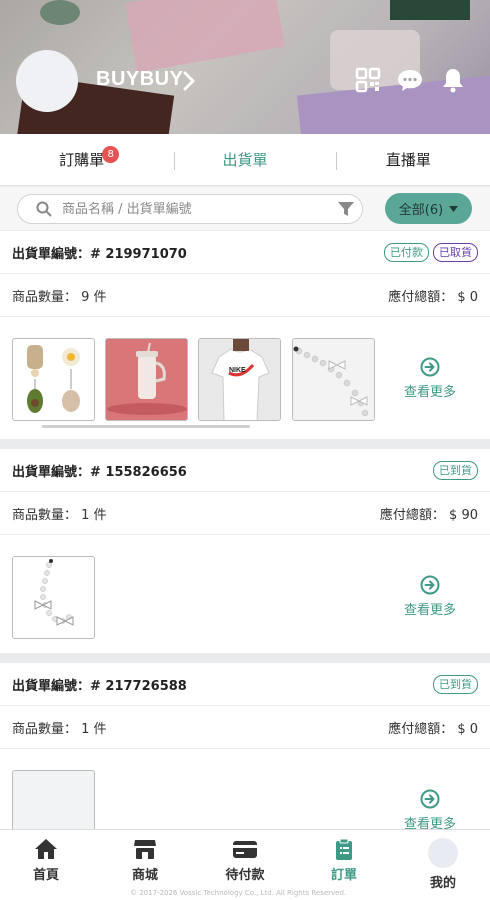  Describe the element at coordinates (455, 252) in the screenshot. I see `status-badge-picked-up: 已取貨` at that location.